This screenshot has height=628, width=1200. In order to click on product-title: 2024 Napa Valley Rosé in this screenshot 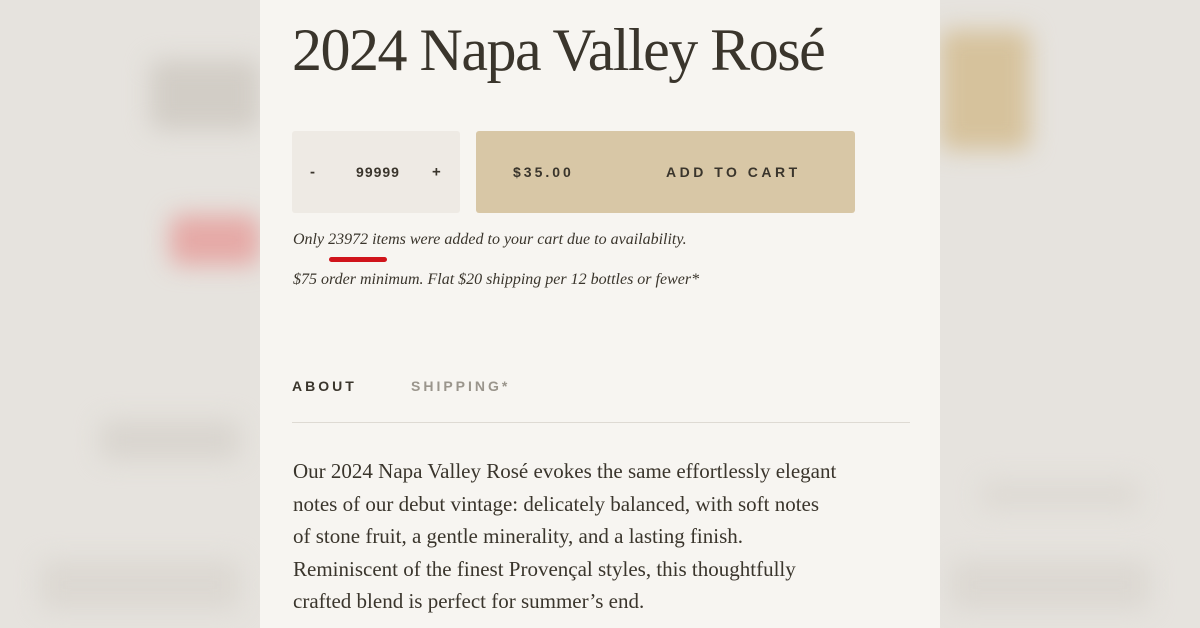, I will do `click(559, 50)`.